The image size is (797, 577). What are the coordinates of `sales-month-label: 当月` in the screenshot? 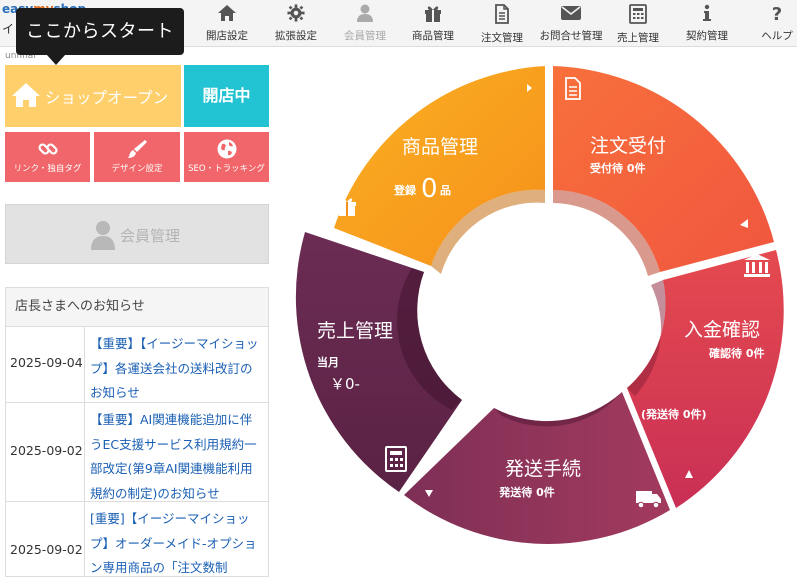 It's located at (328, 362).